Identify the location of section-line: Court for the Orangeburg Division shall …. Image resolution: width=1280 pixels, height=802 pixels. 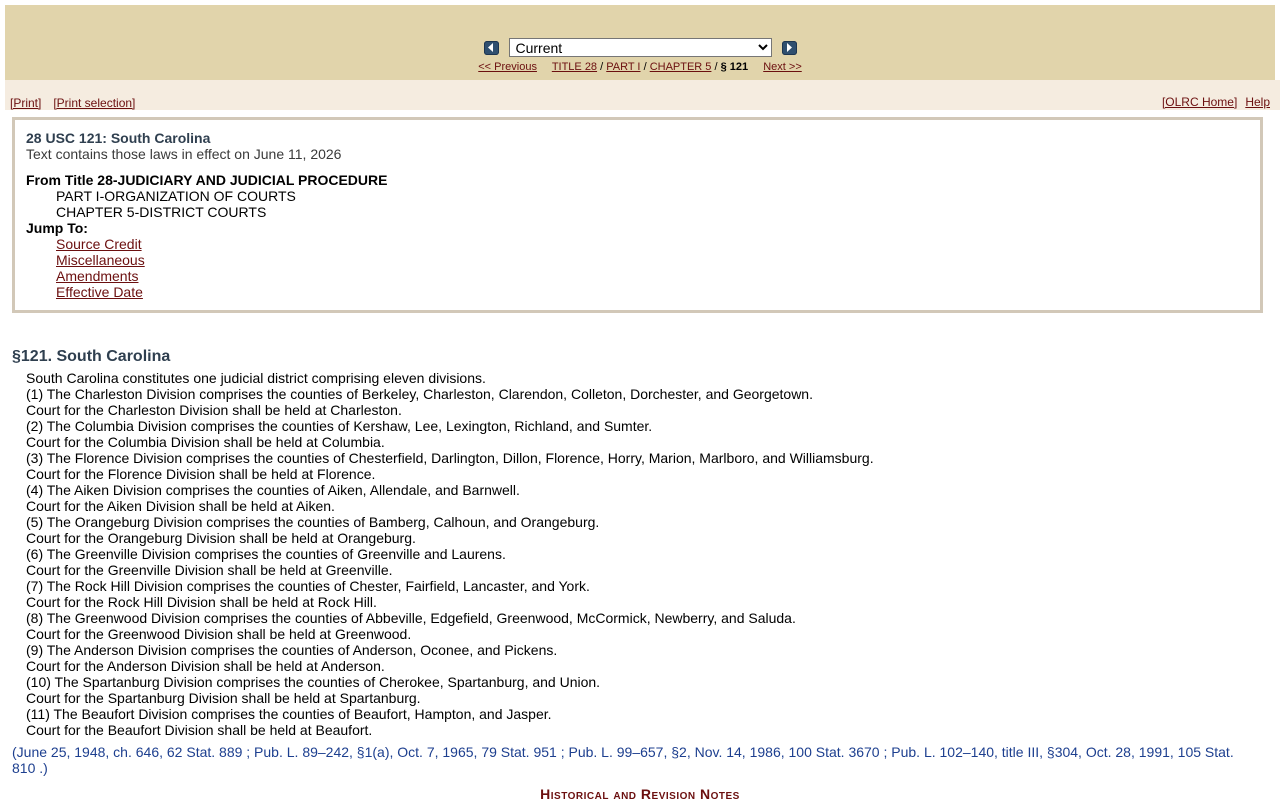
(221, 538).